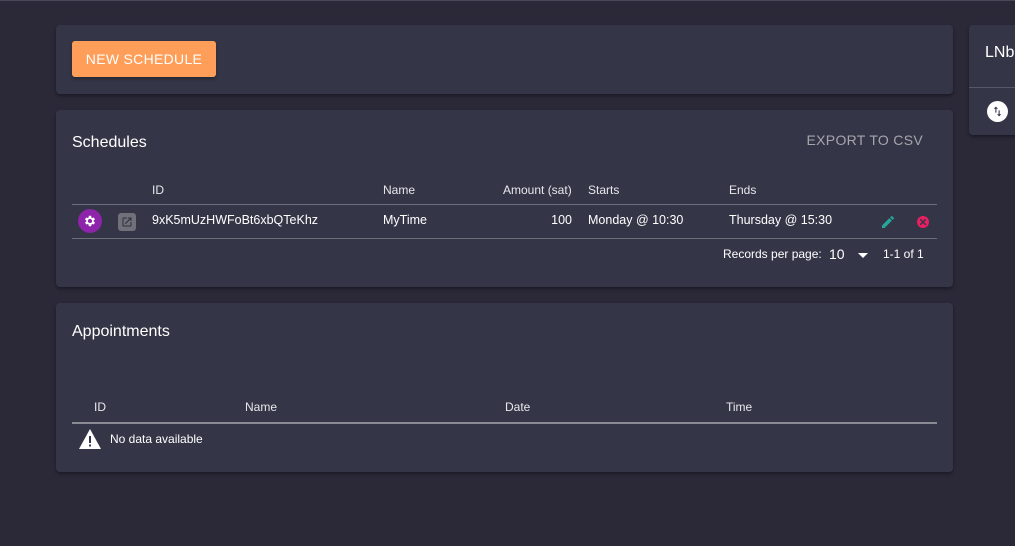 Image resolution: width=1015 pixels, height=546 pixels. What do you see at coordinates (992, 80) in the screenshot?
I see `side-card: LNb` at bounding box center [992, 80].